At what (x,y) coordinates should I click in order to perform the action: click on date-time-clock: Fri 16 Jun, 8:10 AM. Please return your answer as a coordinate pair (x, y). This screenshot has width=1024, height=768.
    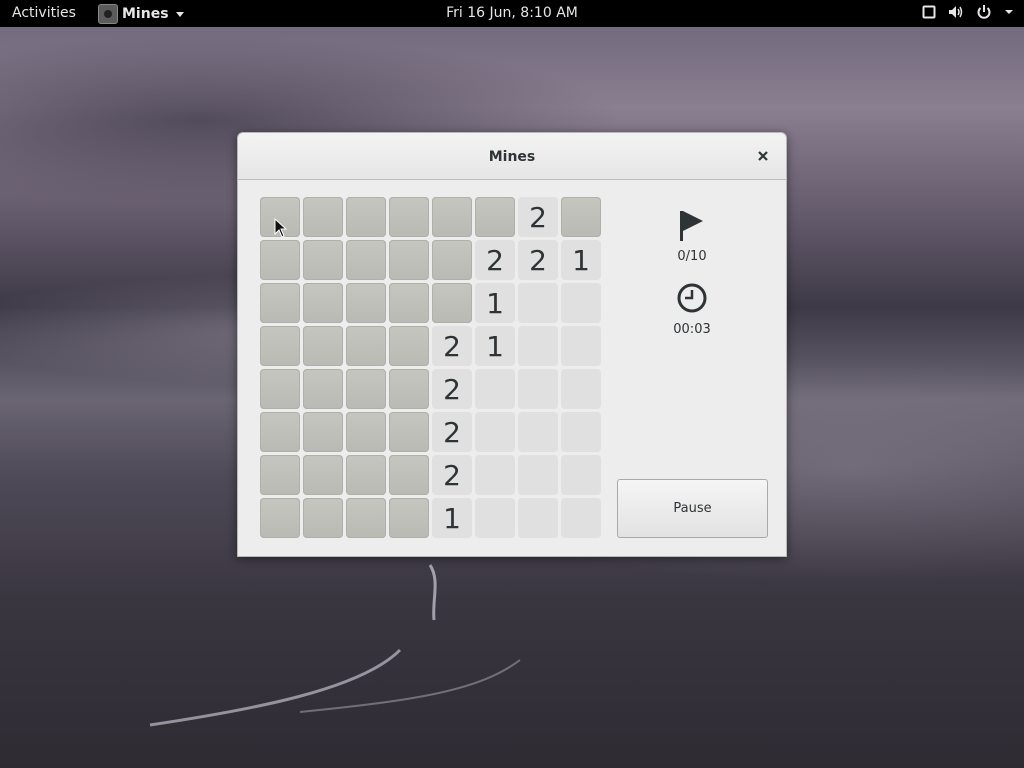
    Looking at the image, I should click on (512, 13).